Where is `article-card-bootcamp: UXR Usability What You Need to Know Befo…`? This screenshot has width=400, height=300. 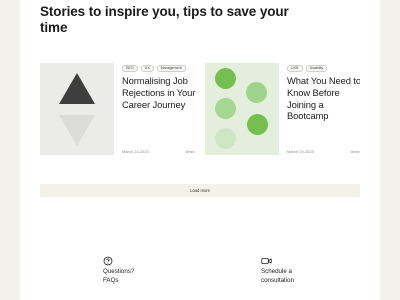
article-card-bootcamp: UXR Usability What You Need to Know Befo… is located at coordinates (282, 109).